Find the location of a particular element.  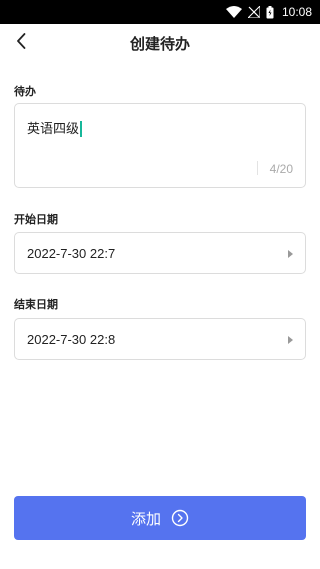

status-bar: 10:08 is located at coordinates (160, 12).